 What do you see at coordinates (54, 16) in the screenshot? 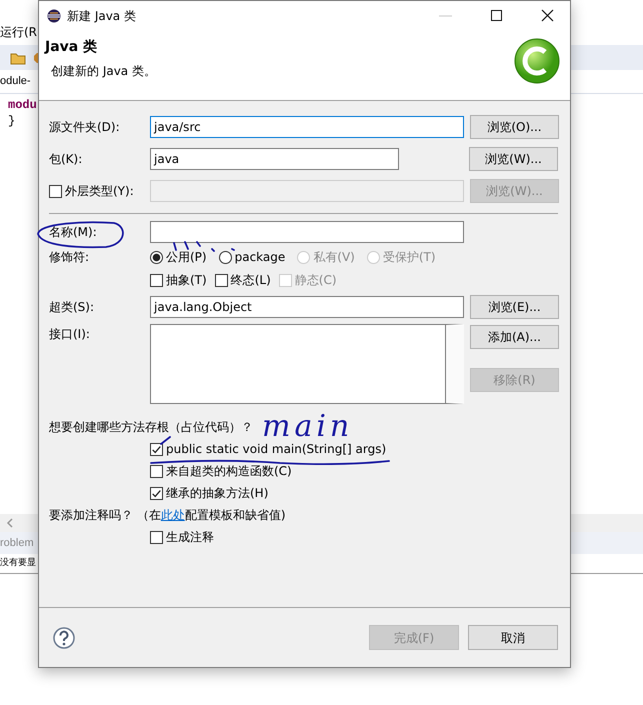
I see `app-icon` at bounding box center [54, 16].